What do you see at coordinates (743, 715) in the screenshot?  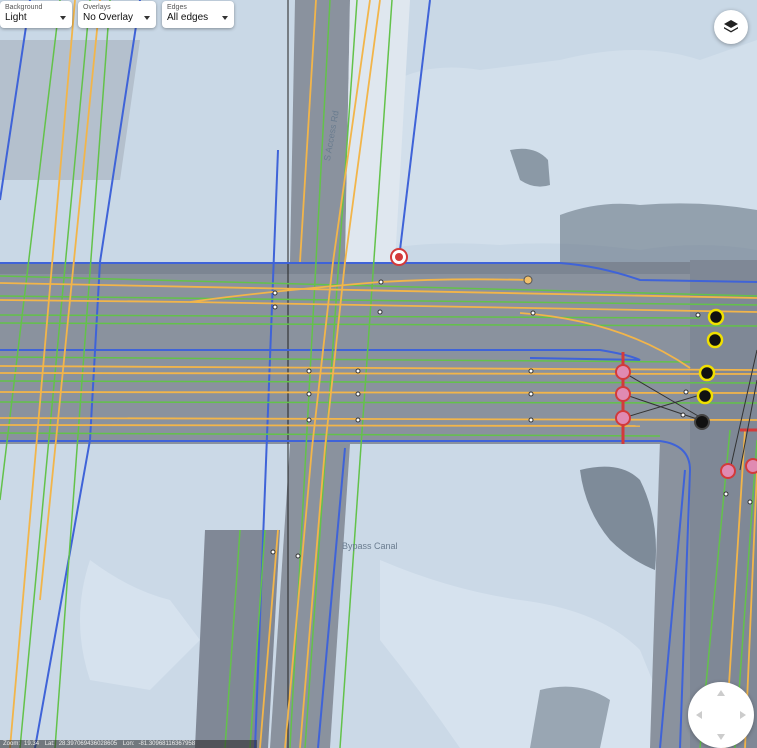 I see `pan-right-icon` at bounding box center [743, 715].